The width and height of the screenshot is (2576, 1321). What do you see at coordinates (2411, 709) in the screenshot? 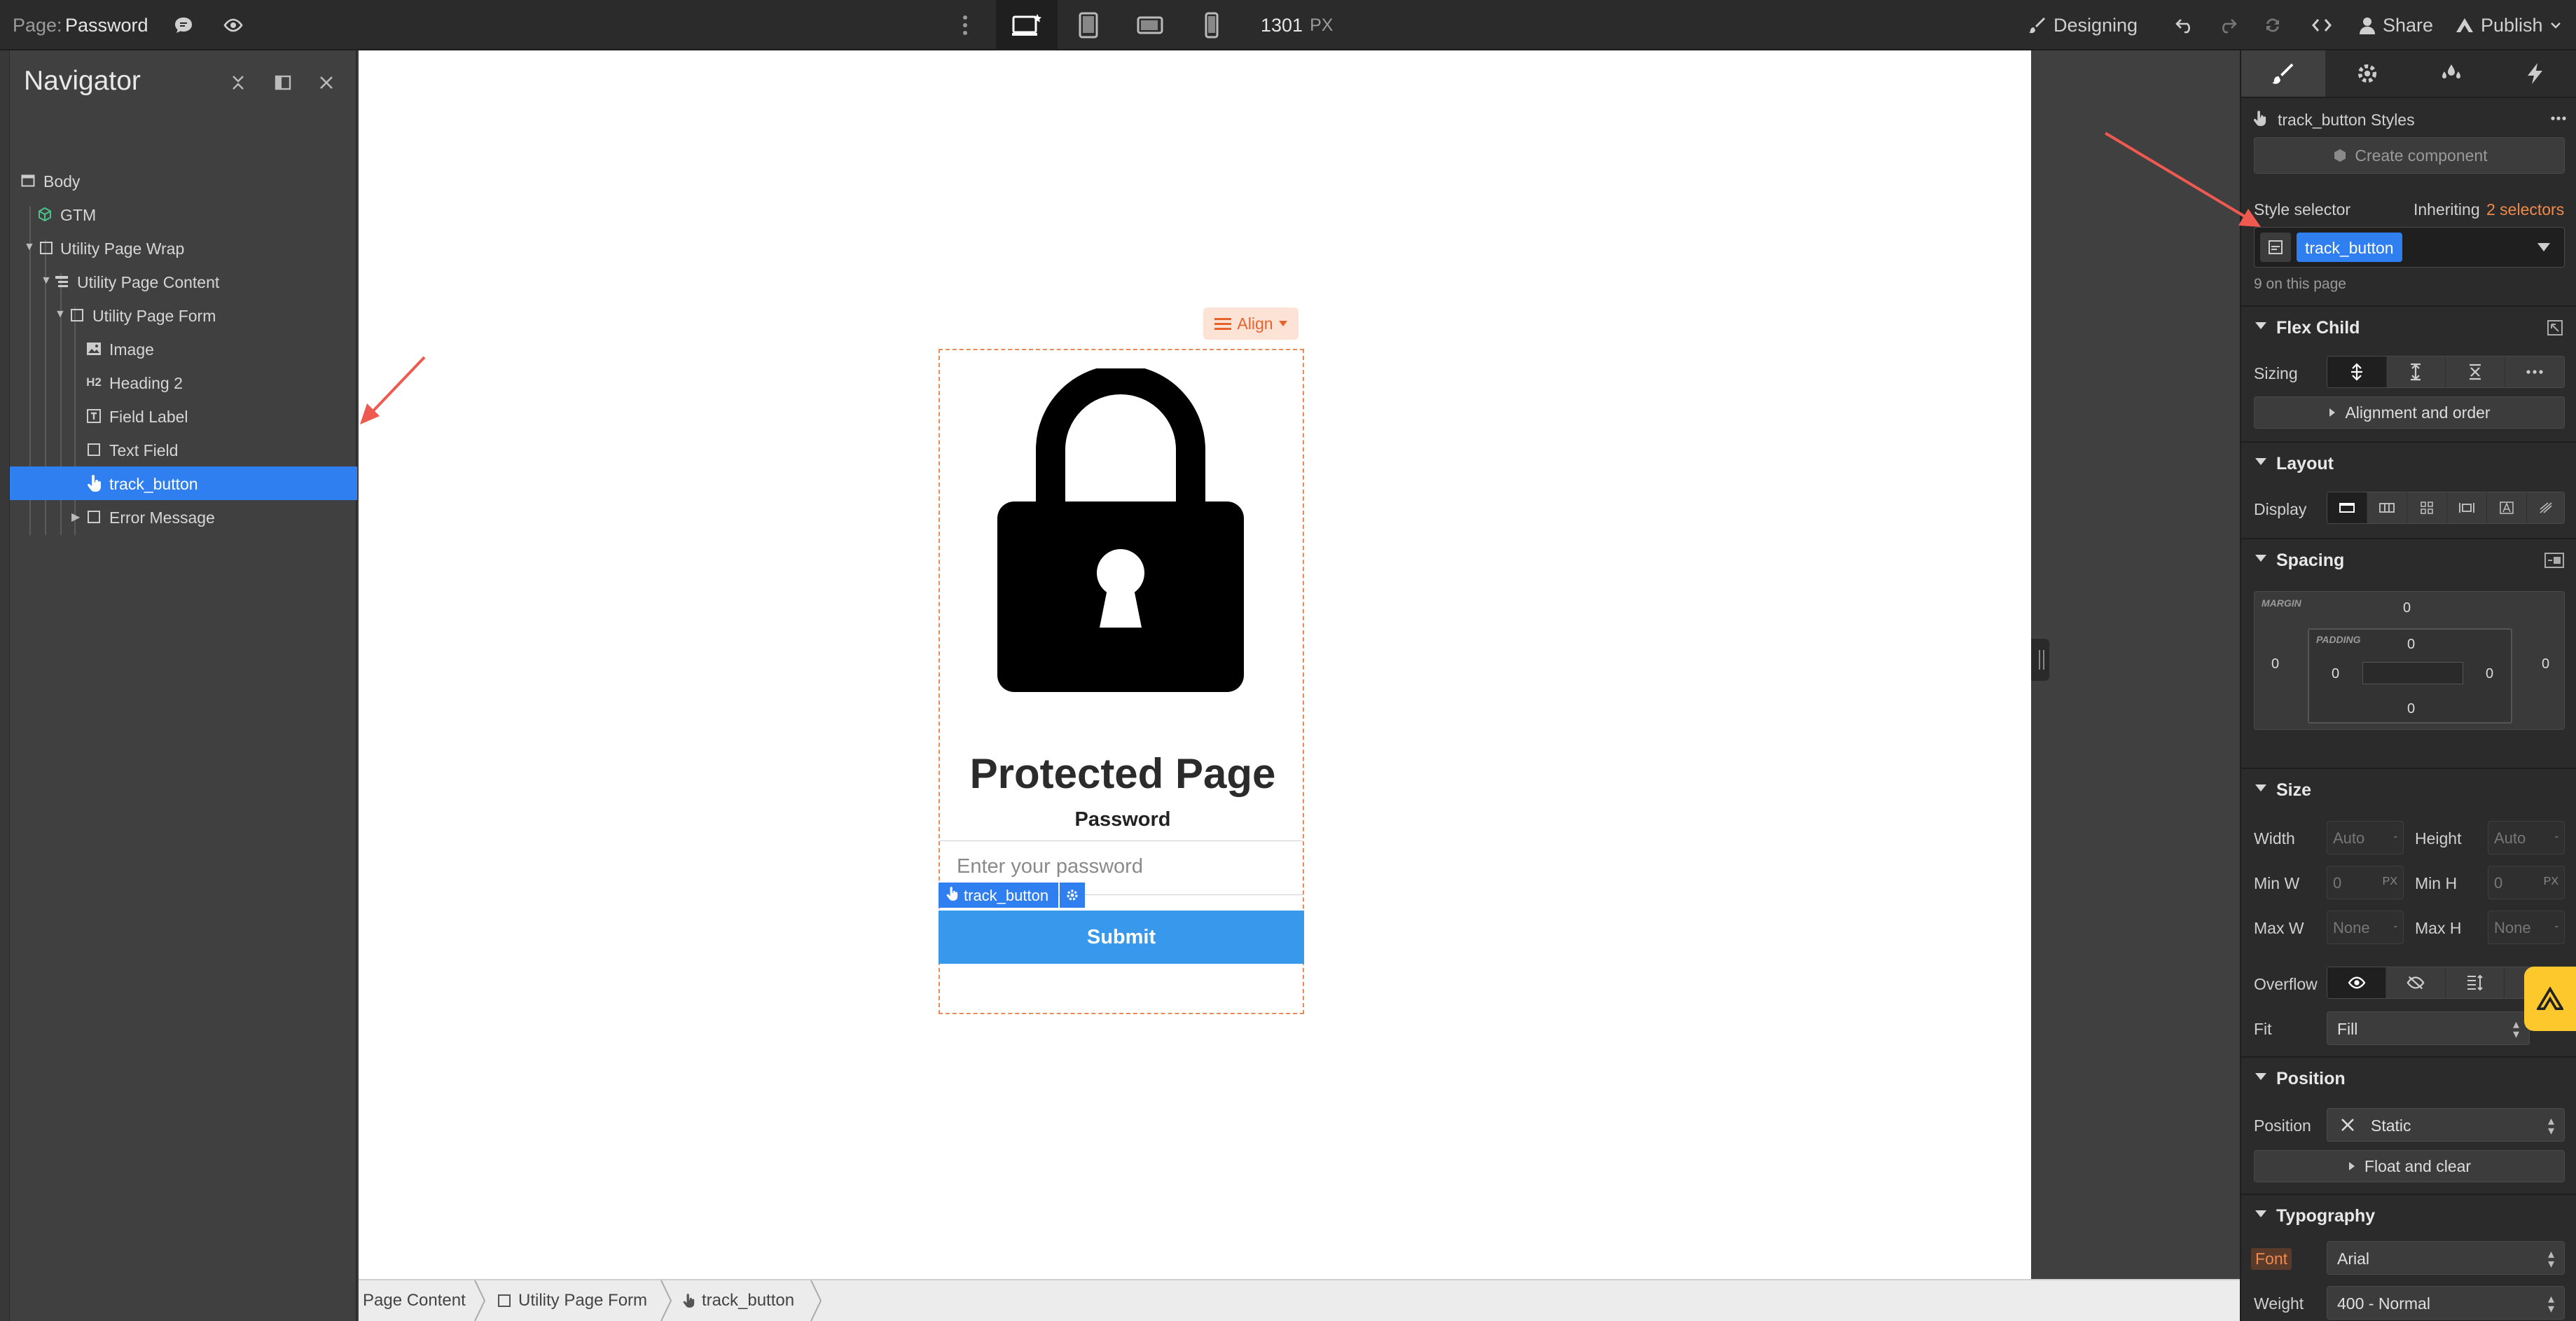
I see `padding-bottom-value: 0` at bounding box center [2411, 709].